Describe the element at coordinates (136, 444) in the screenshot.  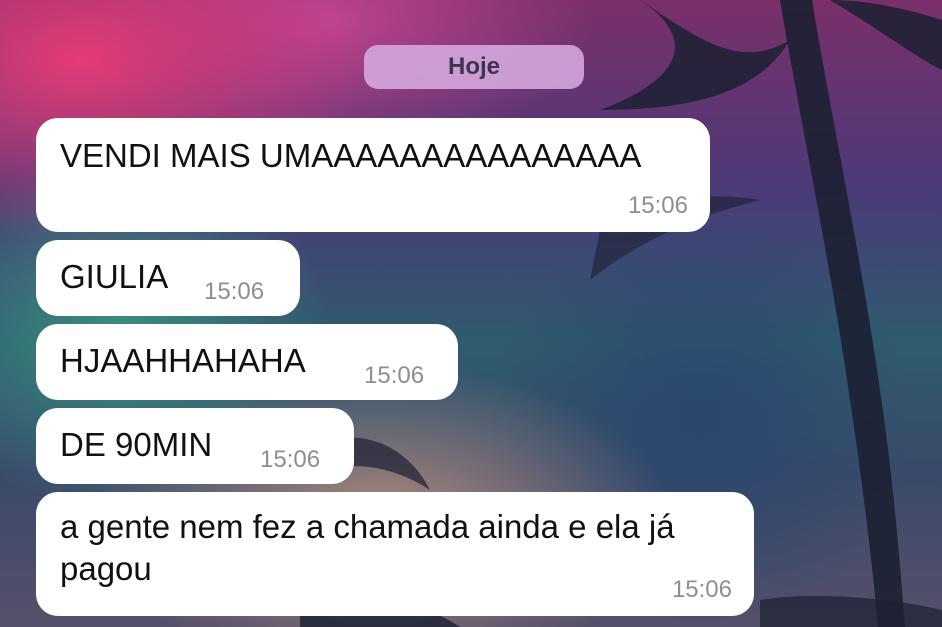
I see `message-text: DE 90MIN` at that location.